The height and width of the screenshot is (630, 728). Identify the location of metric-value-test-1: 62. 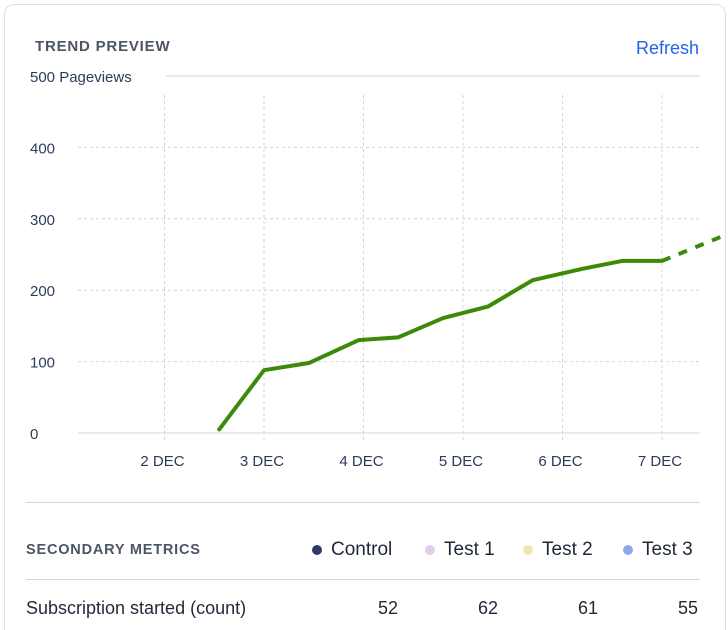
(487, 608).